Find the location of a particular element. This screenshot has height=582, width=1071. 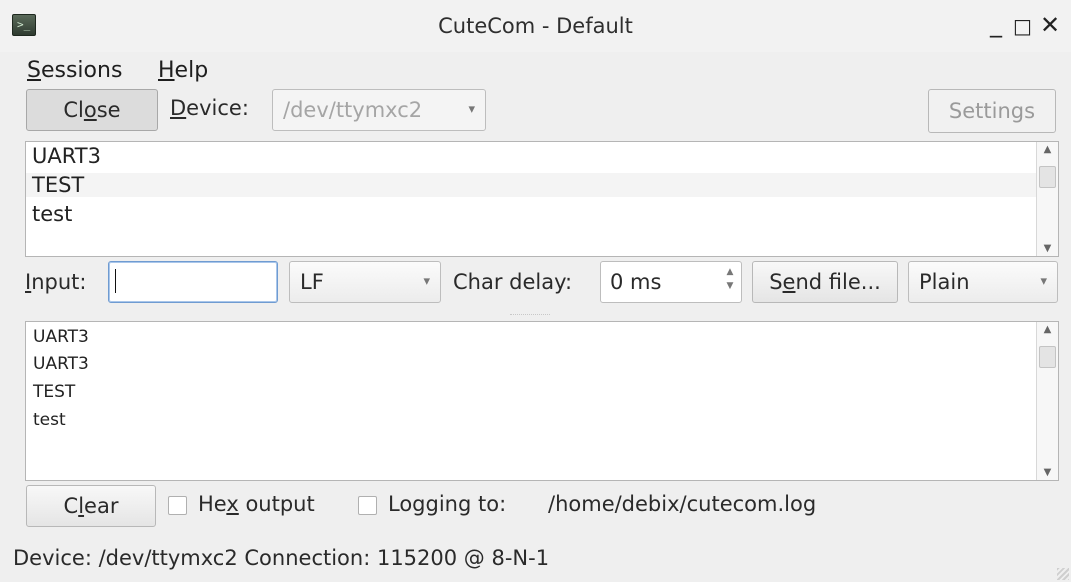

char-delay-label: Char delay: is located at coordinates (513, 282).